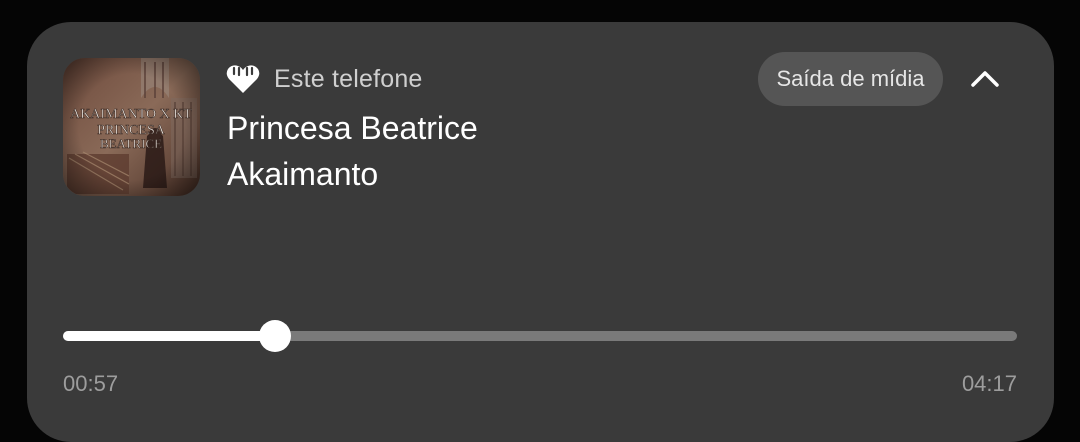 The width and height of the screenshot is (1080, 442). Describe the element at coordinates (131, 114) in the screenshot. I see `svg-text: AKAIMANTO X KT` at that location.